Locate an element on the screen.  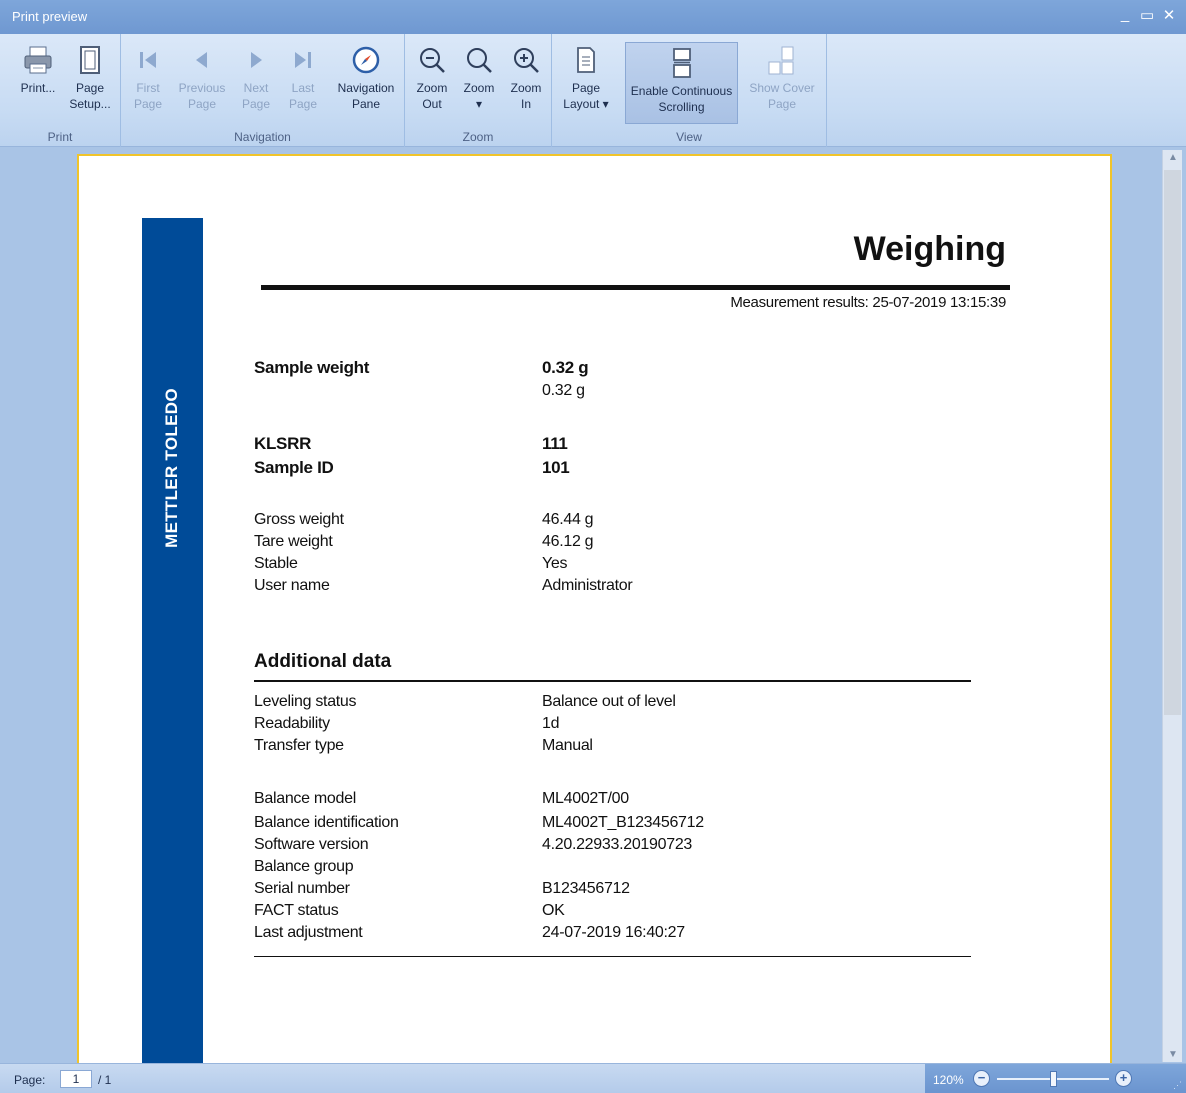
compass-icon is located at coordinates (366, 60).